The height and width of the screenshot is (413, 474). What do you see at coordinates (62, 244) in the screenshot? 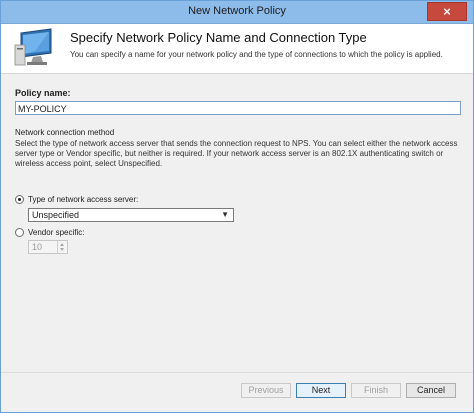
I see `stepper-up-icon` at bounding box center [62, 244].